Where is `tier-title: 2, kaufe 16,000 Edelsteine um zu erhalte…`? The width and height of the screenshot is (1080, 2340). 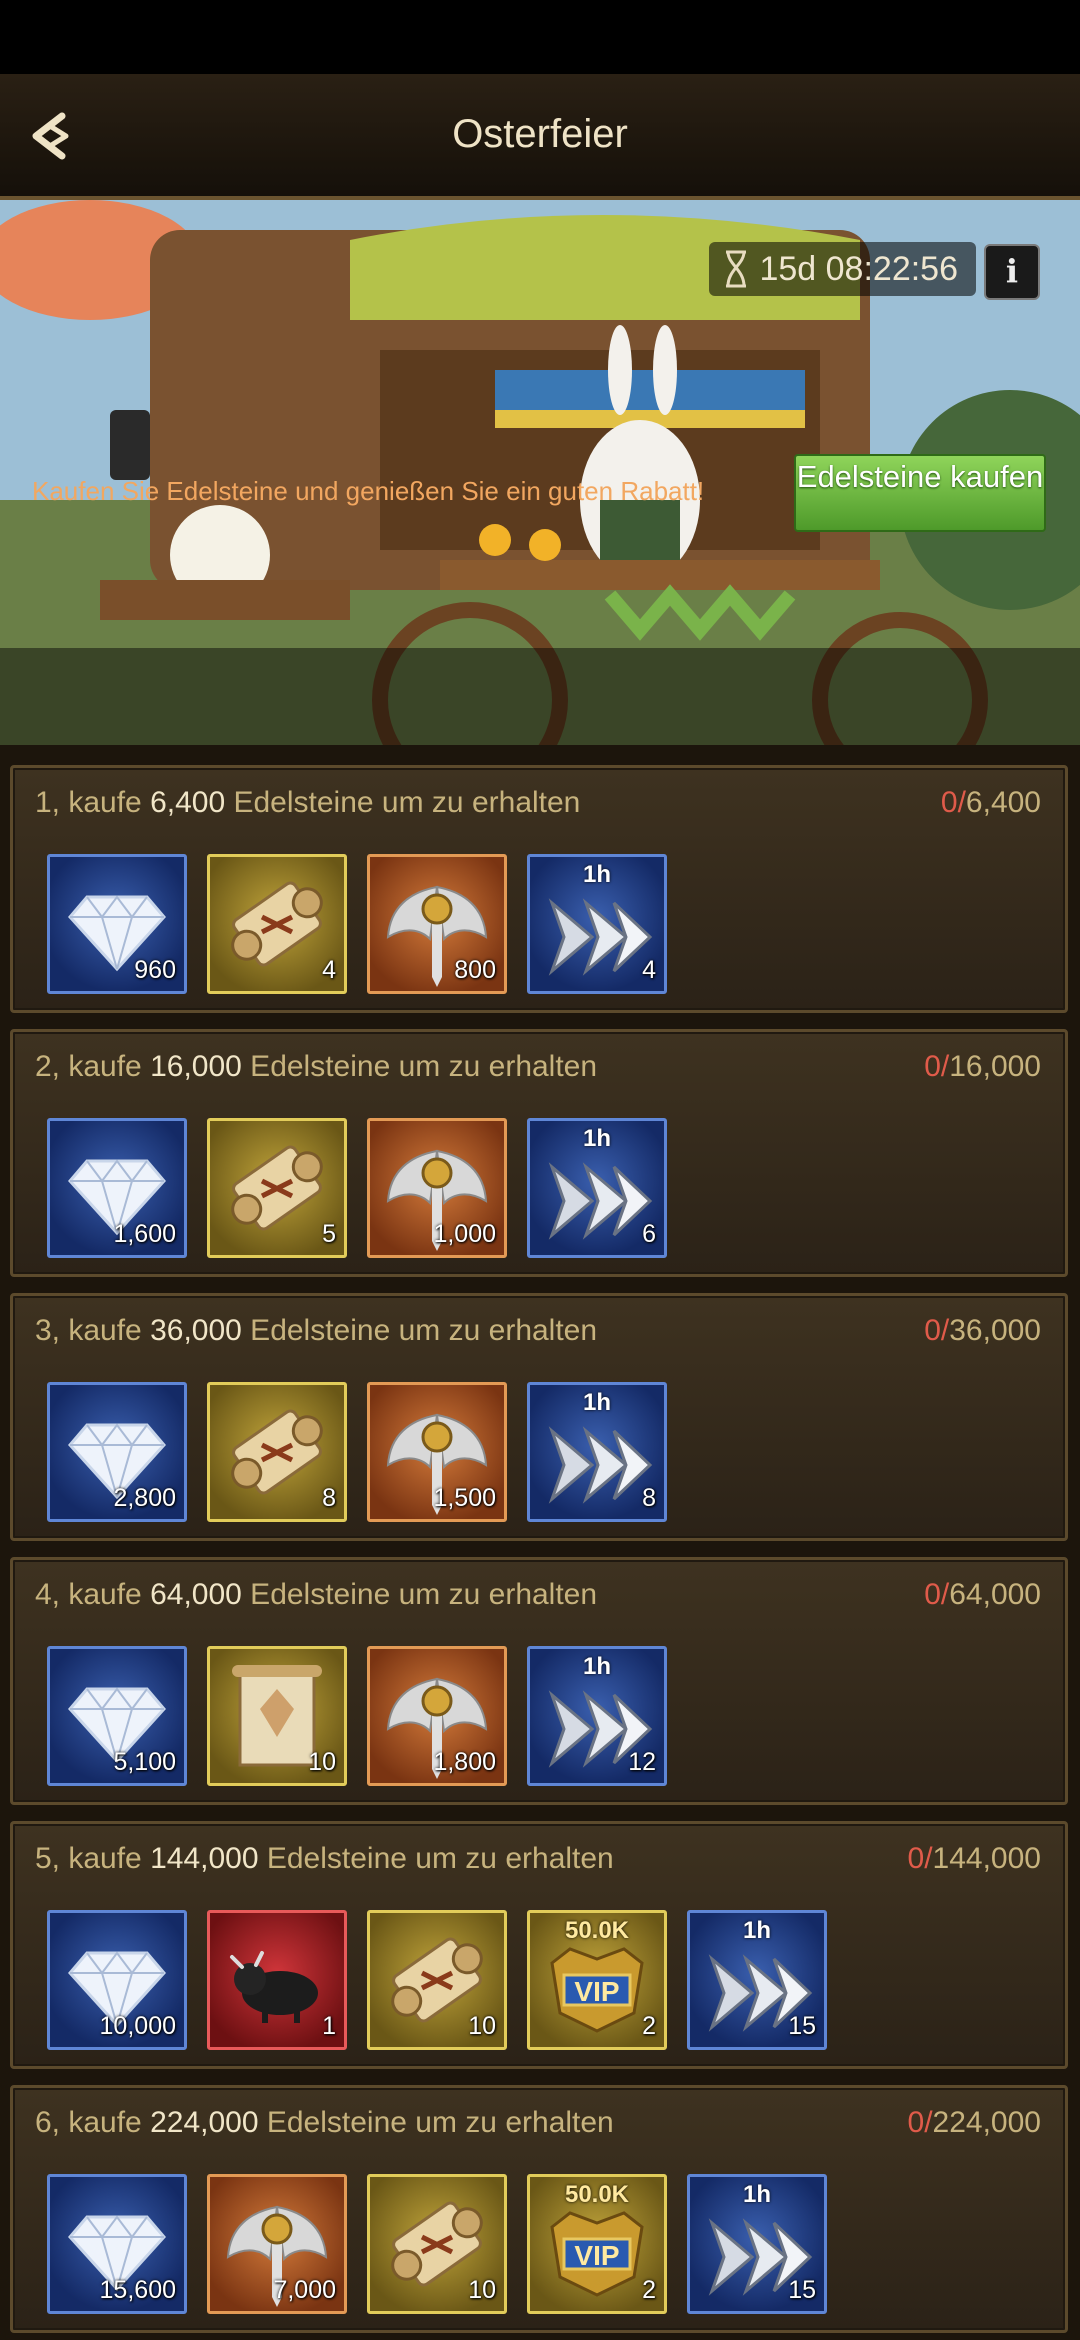
tier-title: 2, kaufe 16,000 Edelsteine um zu erhalte… is located at coordinates (316, 1067).